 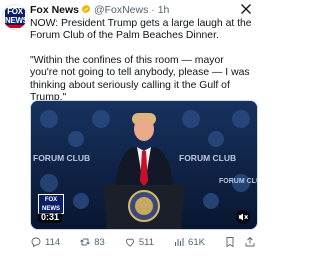 I want to click on like-count: 511, so click(x=146, y=242).